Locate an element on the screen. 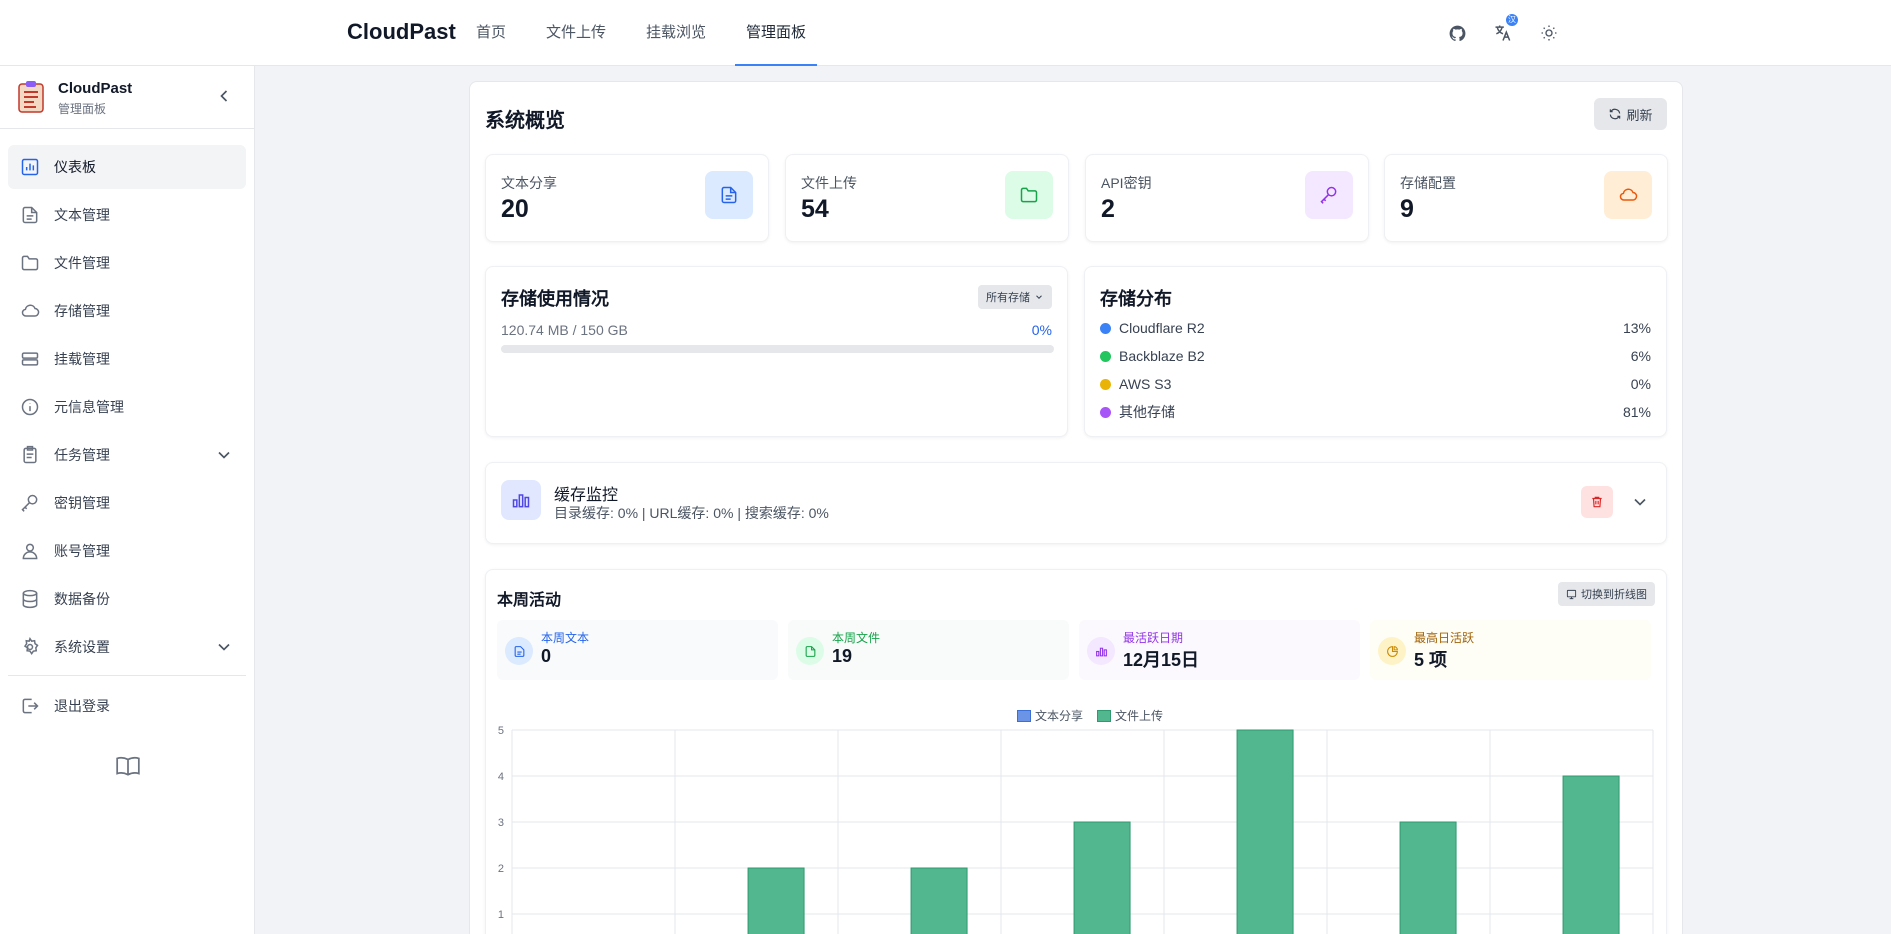  usage-percent: 0% is located at coordinates (1041, 330).